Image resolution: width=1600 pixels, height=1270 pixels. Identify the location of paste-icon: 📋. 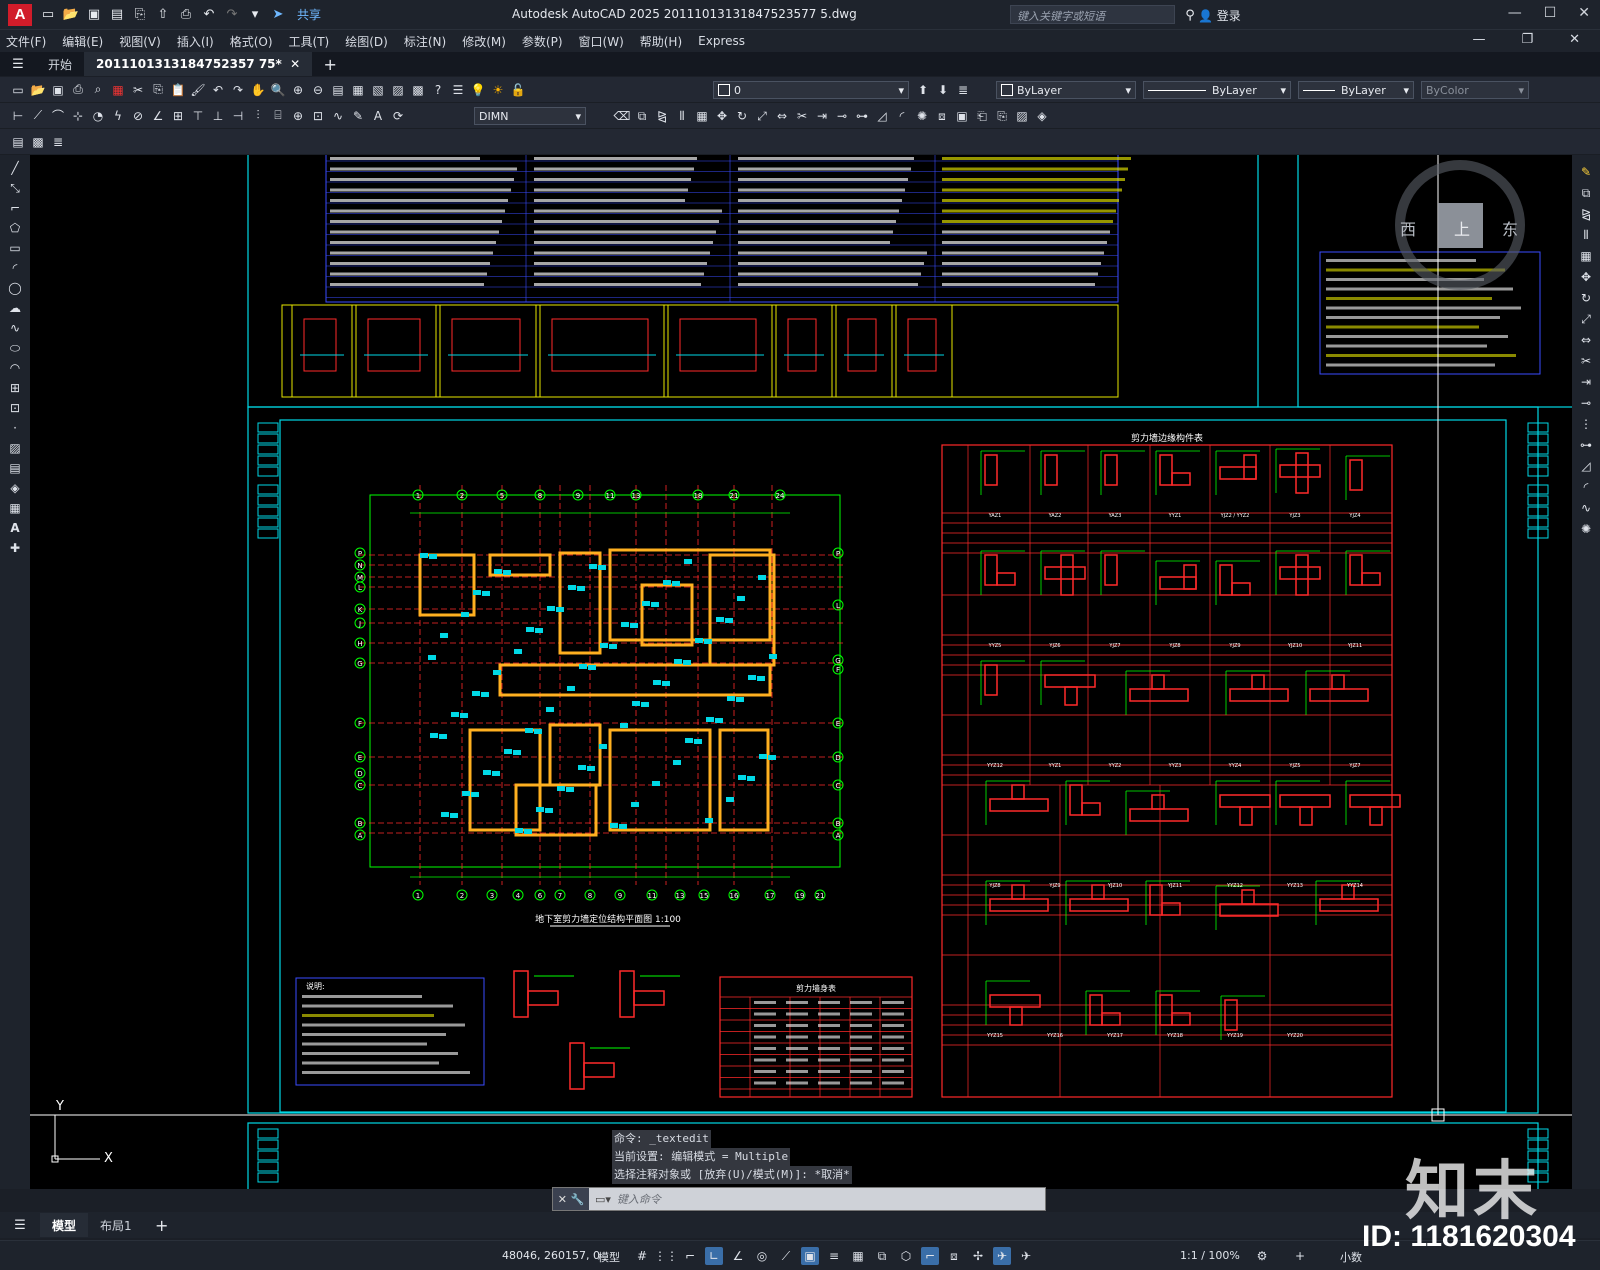
(178, 90).